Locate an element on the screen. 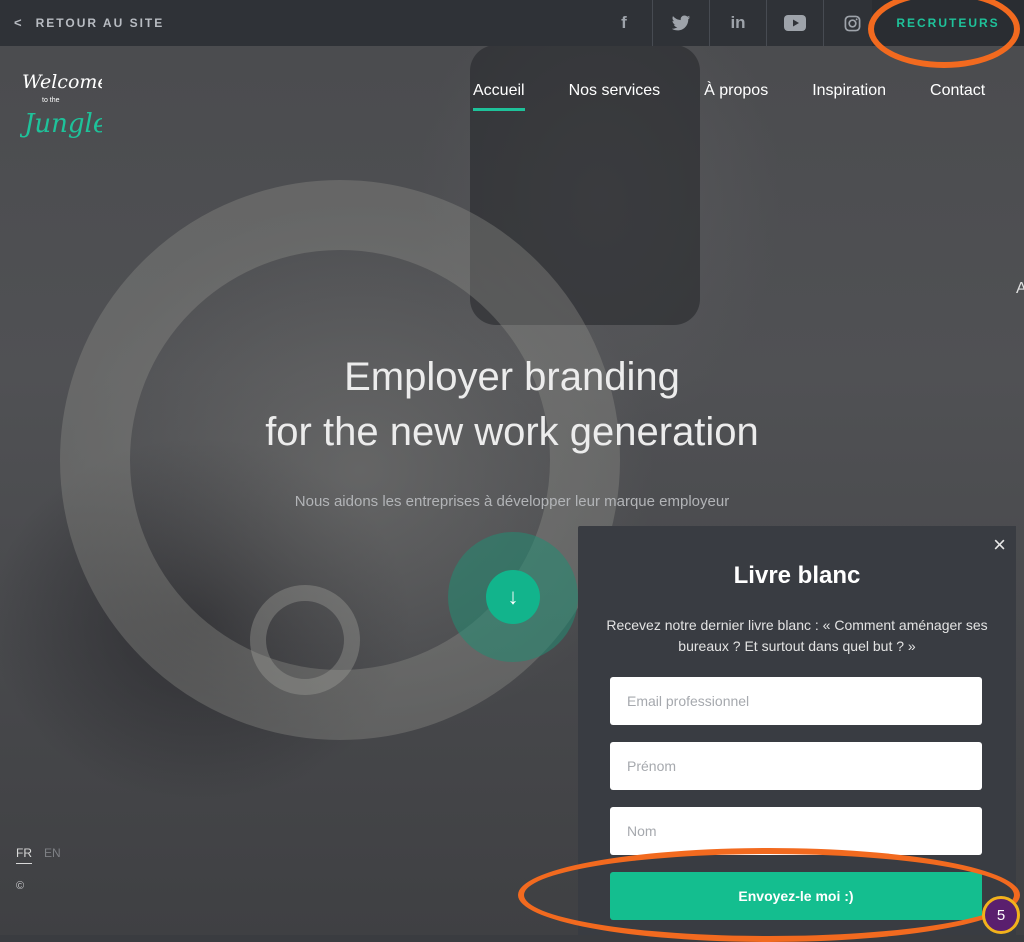  logo-line-1: Welcome is located at coordinates (62, 82).